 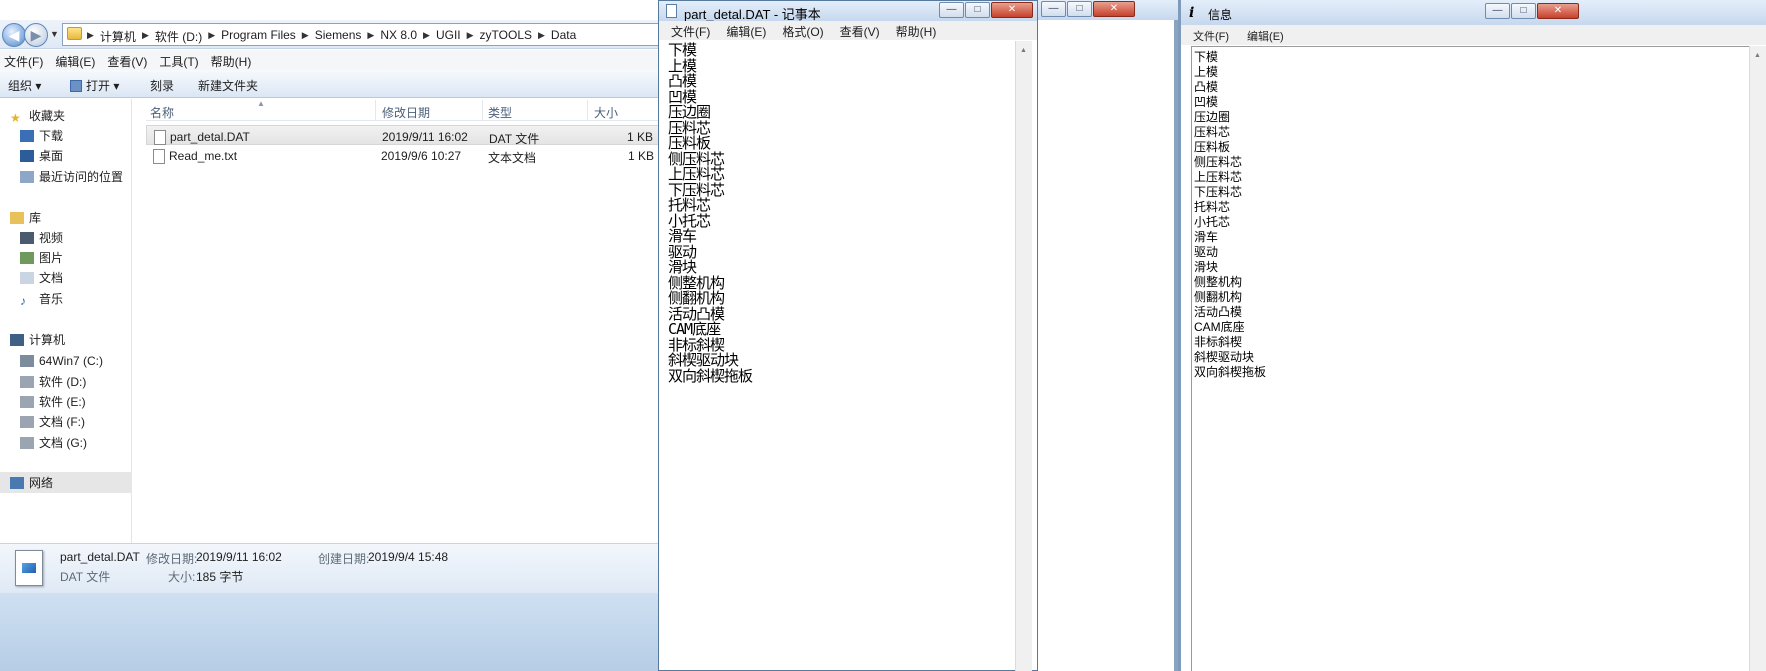 I want to click on nav-drive-d: 软件 (D:), so click(x=53, y=382).